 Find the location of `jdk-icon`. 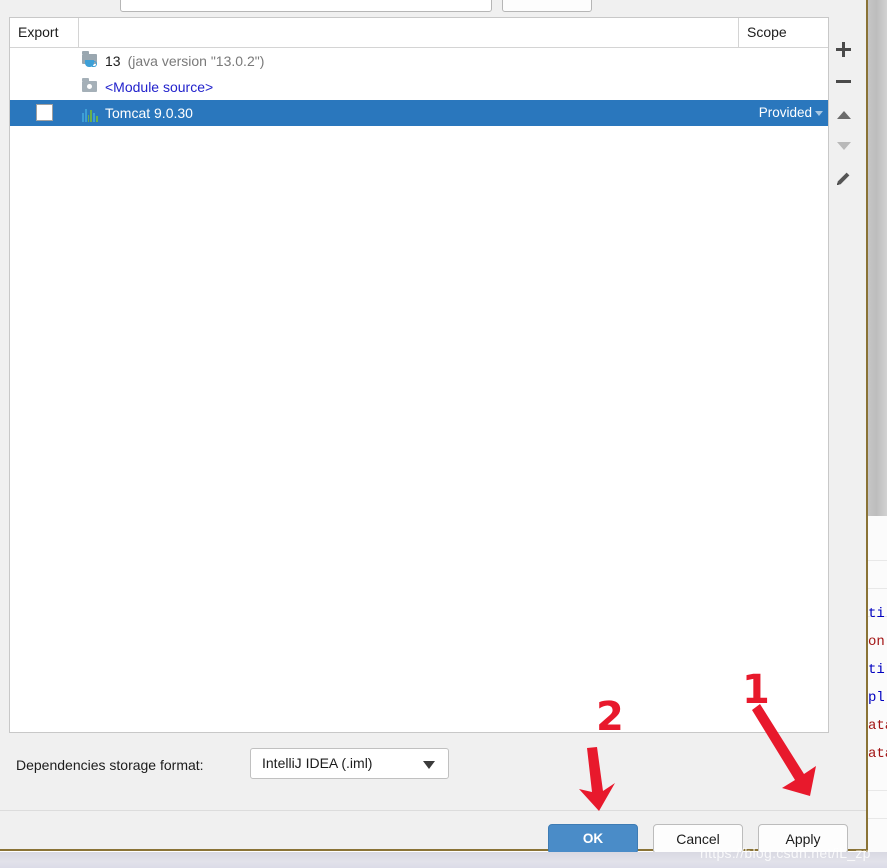

jdk-icon is located at coordinates (90, 60).